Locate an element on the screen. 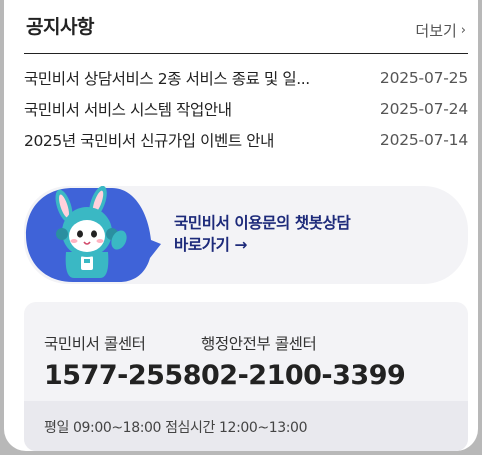  notice-title: 공지사항 is located at coordinates (60, 27).